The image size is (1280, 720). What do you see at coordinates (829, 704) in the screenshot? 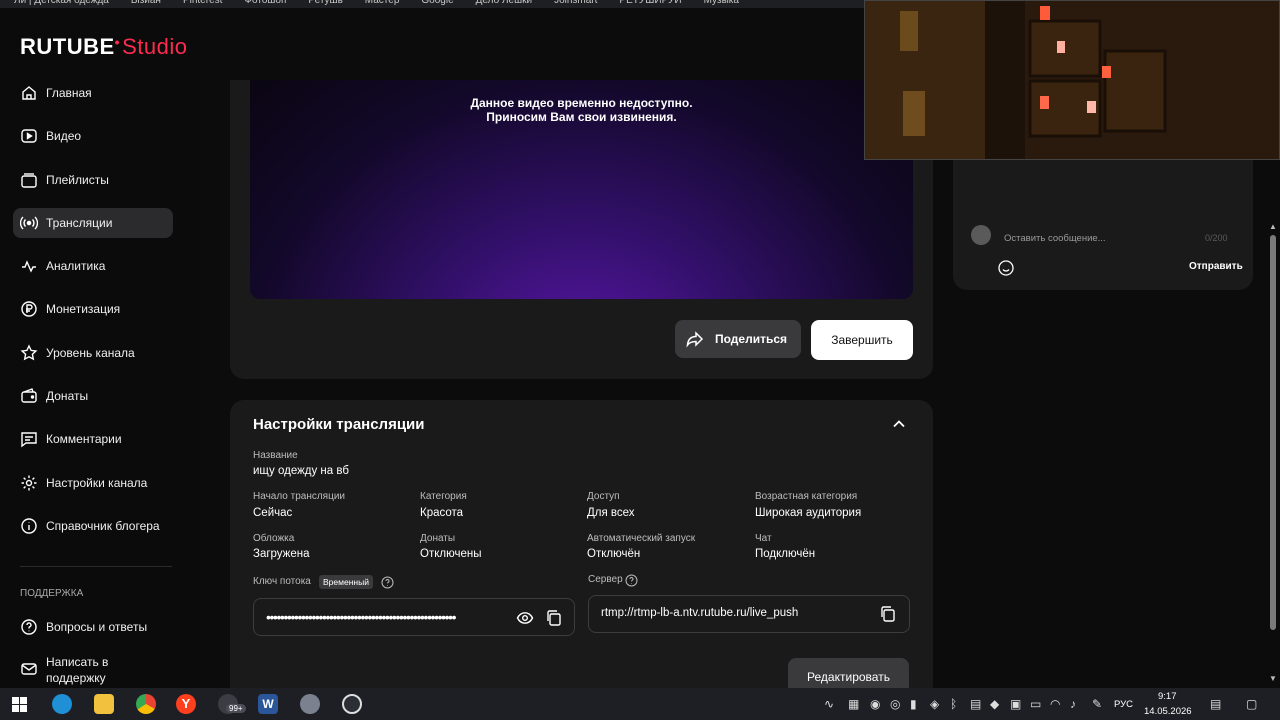
I see `tray-icon: ∿` at bounding box center [829, 704].